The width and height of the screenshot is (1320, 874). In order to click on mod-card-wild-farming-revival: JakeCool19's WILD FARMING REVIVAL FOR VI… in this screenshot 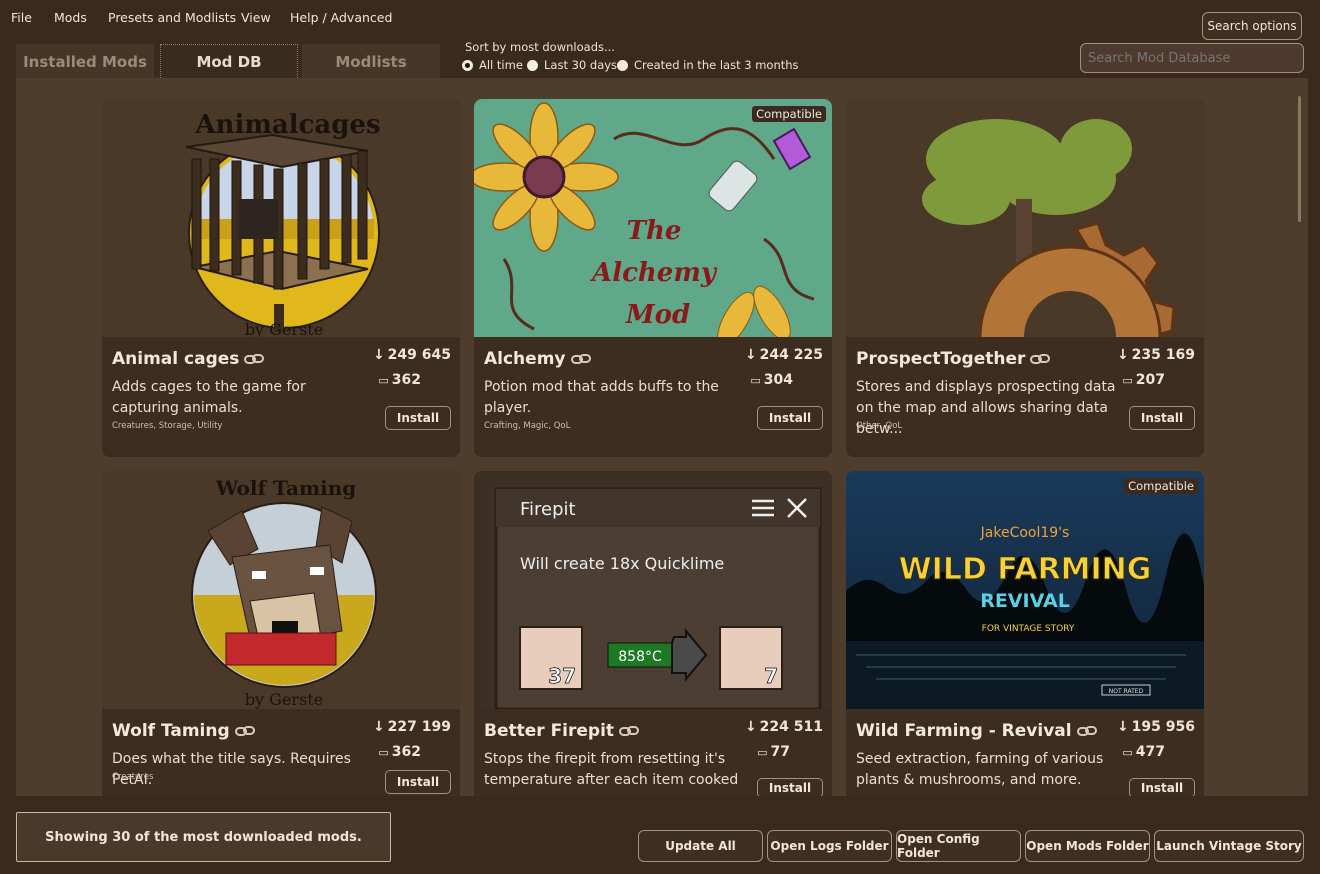, I will do `click(1025, 633)`.